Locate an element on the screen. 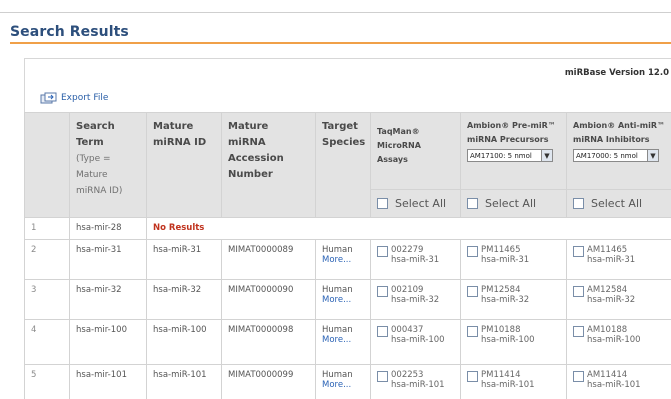  antimir-select-all-label: Select All is located at coordinates (617, 203).